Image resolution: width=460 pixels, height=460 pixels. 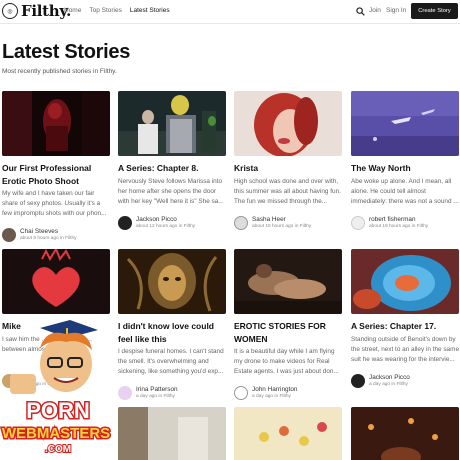 I want to click on story-meta: about 19 hours ago in Filthy, so click(x=399, y=226).